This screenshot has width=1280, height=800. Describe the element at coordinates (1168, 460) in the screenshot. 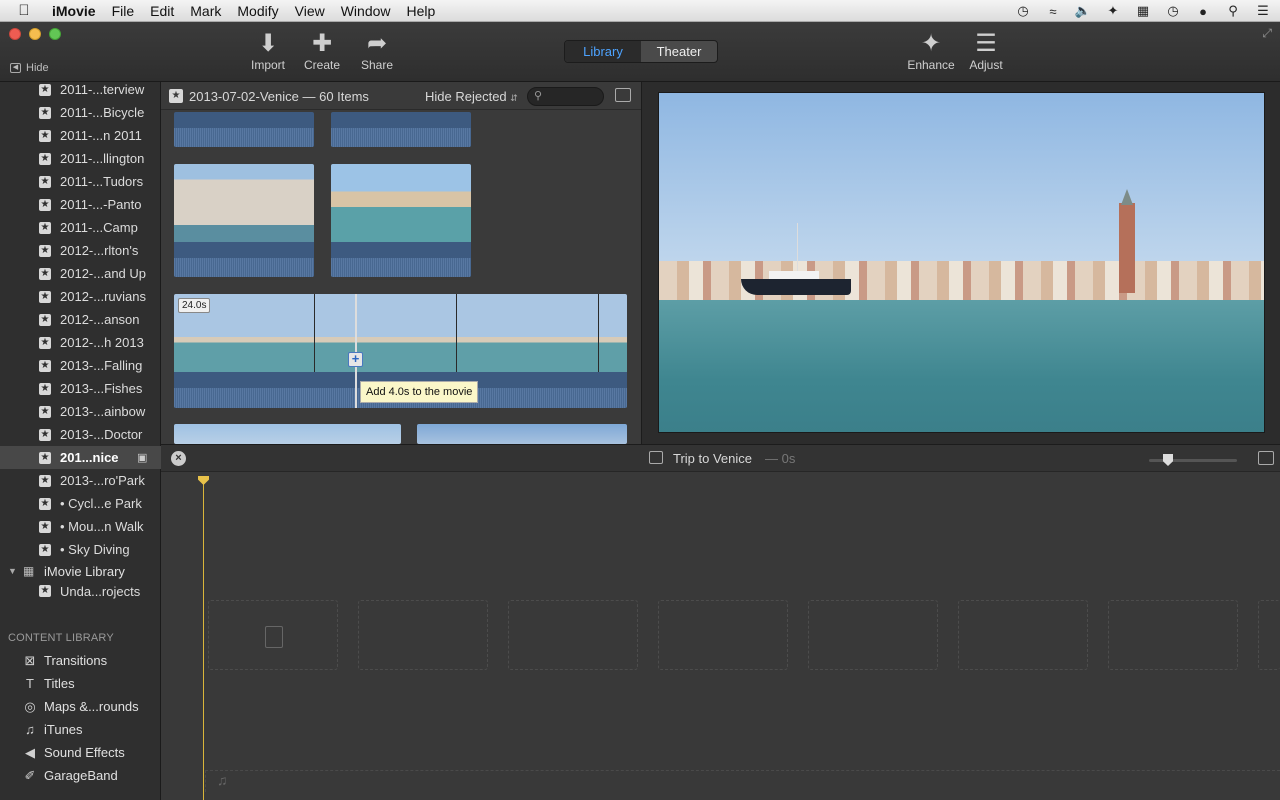

I see `zoom-slider-knob` at that location.